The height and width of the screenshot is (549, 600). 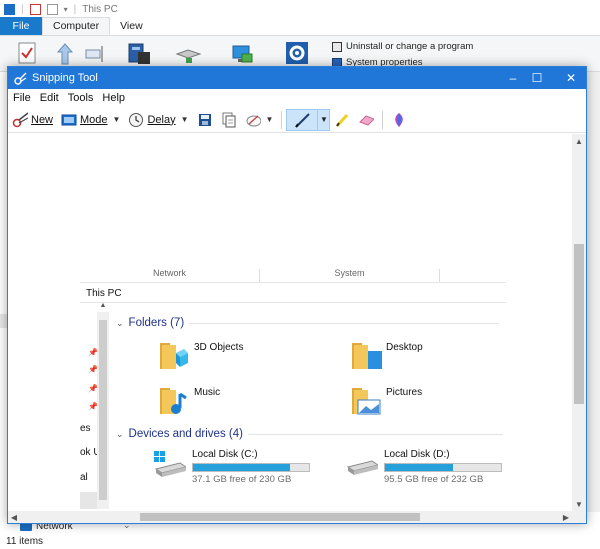 What do you see at coordinates (308, 323) in the screenshot?
I see `folders-group-header: ⌄ Folders (7)` at bounding box center [308, 323].